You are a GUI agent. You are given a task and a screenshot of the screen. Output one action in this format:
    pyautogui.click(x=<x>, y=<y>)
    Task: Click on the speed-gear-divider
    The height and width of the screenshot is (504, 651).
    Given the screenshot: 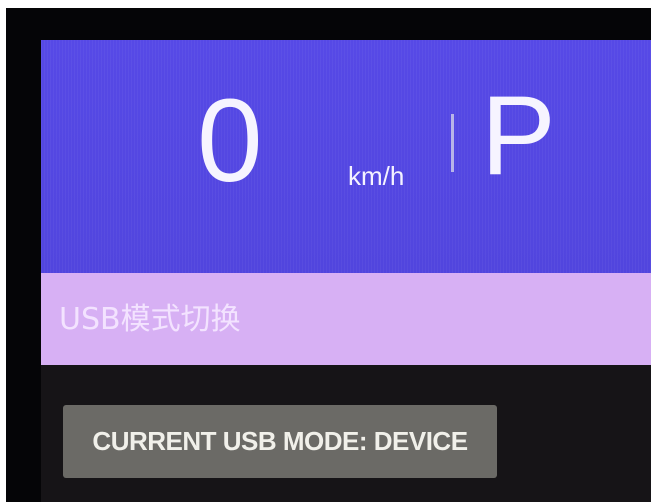 What is the action you would take?
    pyautogui.click(x=452, y=143)
    